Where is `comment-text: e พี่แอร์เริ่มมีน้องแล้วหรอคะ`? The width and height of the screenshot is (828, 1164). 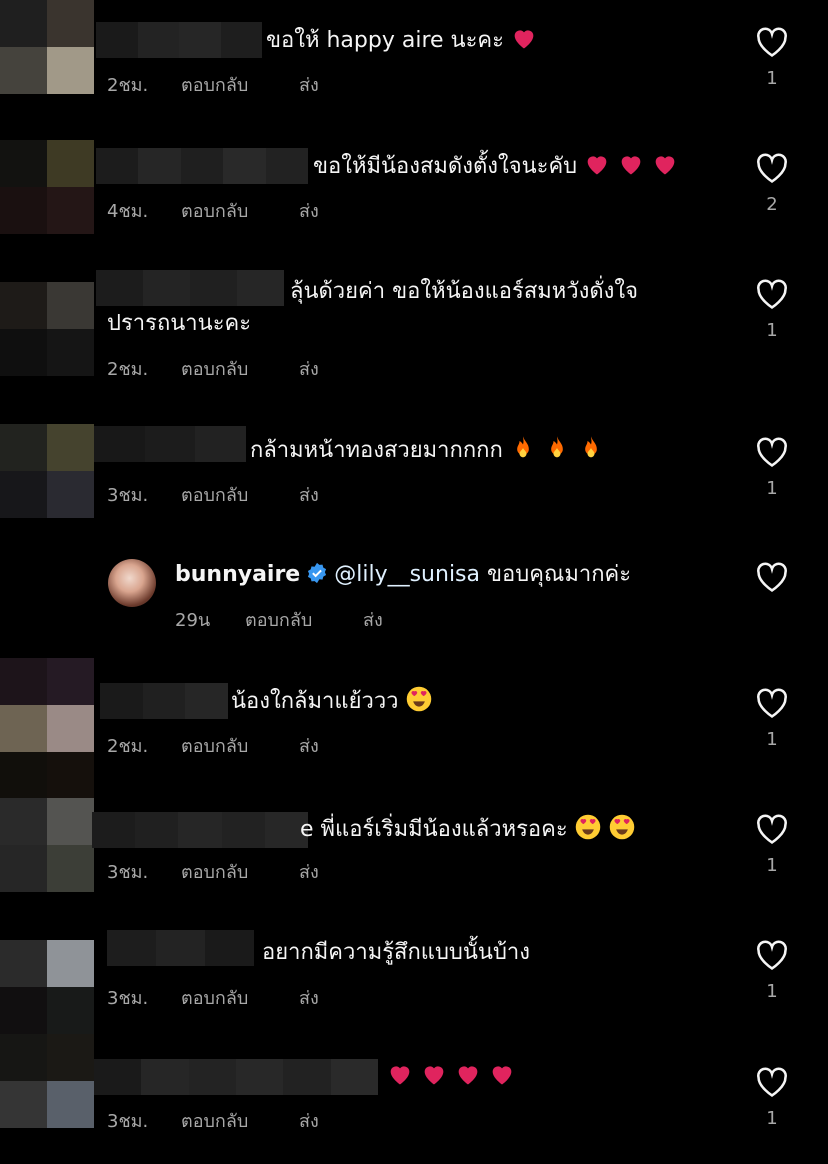
comment-text: e พี่แอร์เริ่มมีน้องแล้วหรอคะ is located at coordinates (468, 829).